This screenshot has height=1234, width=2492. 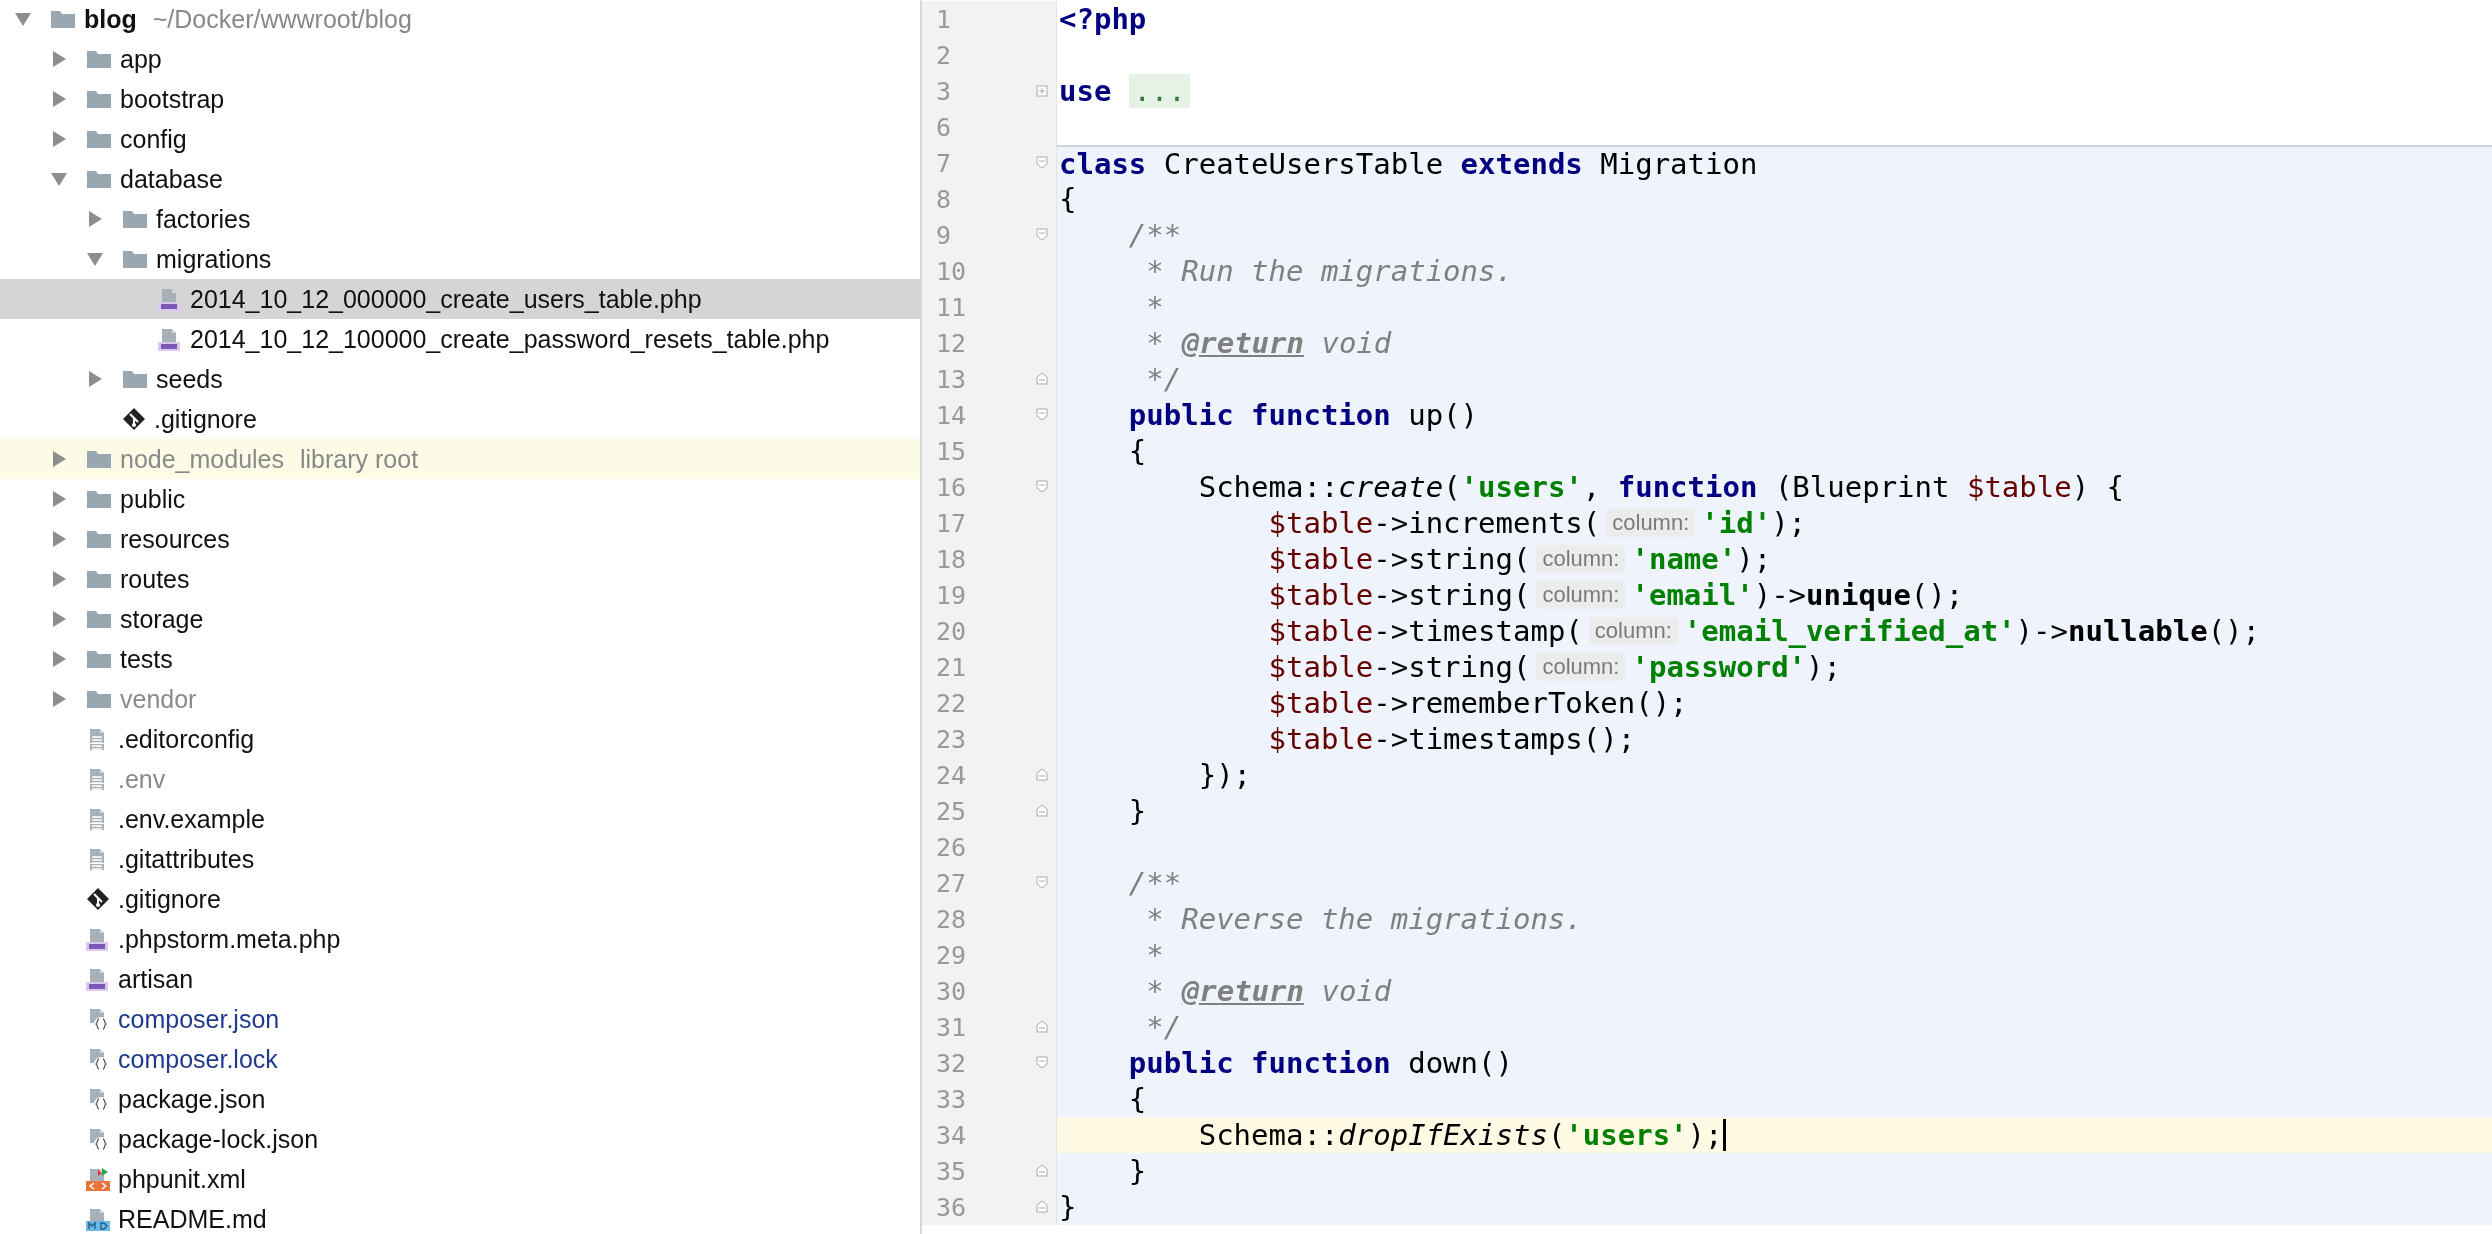 I want to click on tree-row: .editorconfig, so click(x=460, y=739).